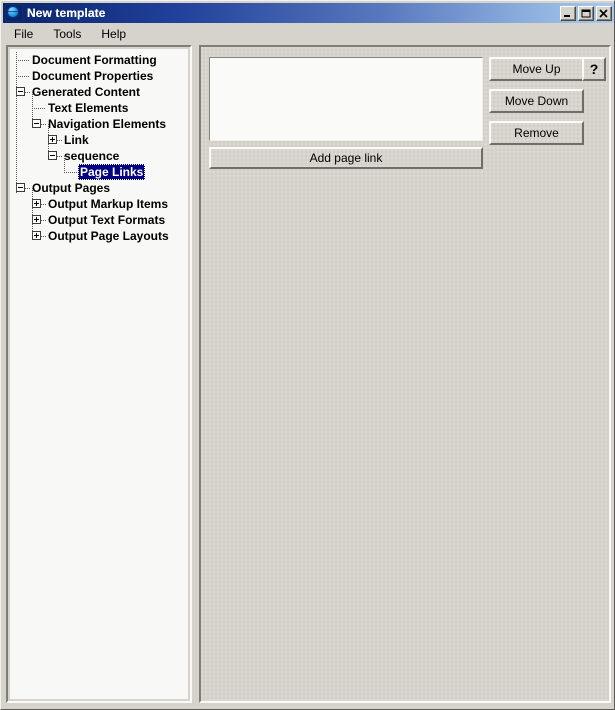  I want to click on remove-button: Remove, so click(536, 133).